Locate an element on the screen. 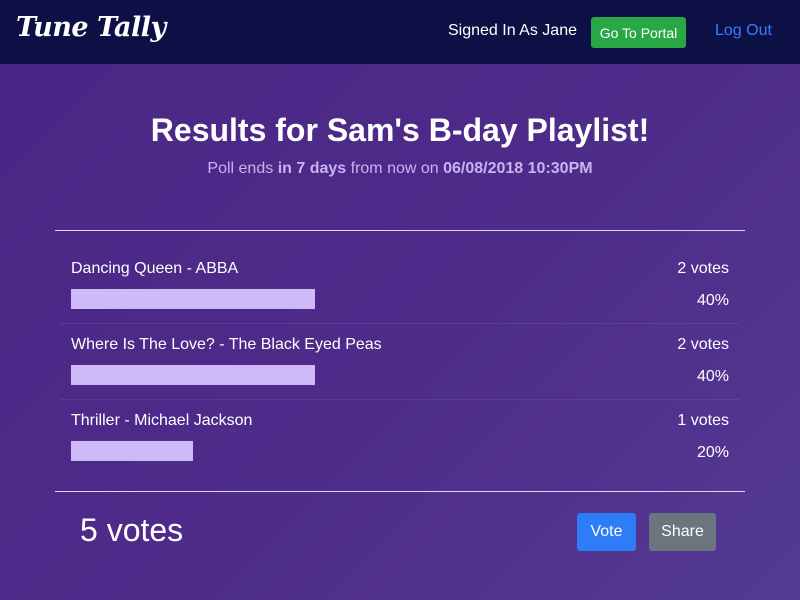 The image size is (800, 600). share-button: Share is located at coordinates (682, 532).